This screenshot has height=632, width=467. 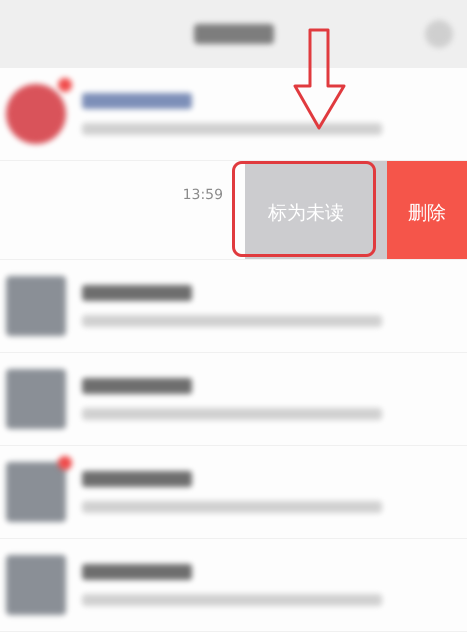 I want to click on add-icon, so click(x=439, y=34).